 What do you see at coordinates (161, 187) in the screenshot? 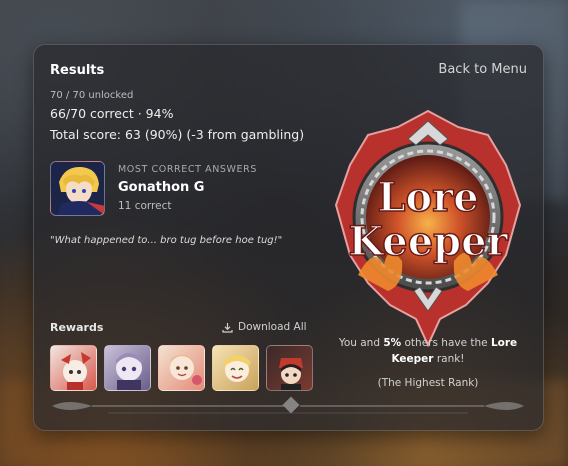
I see `top-player-name: Gonathon G` at bounding box center [161, 187].